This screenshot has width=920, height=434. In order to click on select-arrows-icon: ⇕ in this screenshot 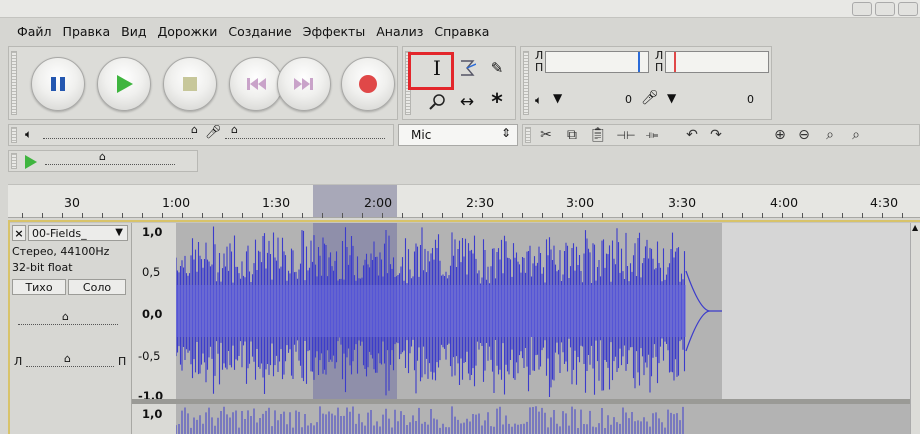, I will do `click(505, 133)`.